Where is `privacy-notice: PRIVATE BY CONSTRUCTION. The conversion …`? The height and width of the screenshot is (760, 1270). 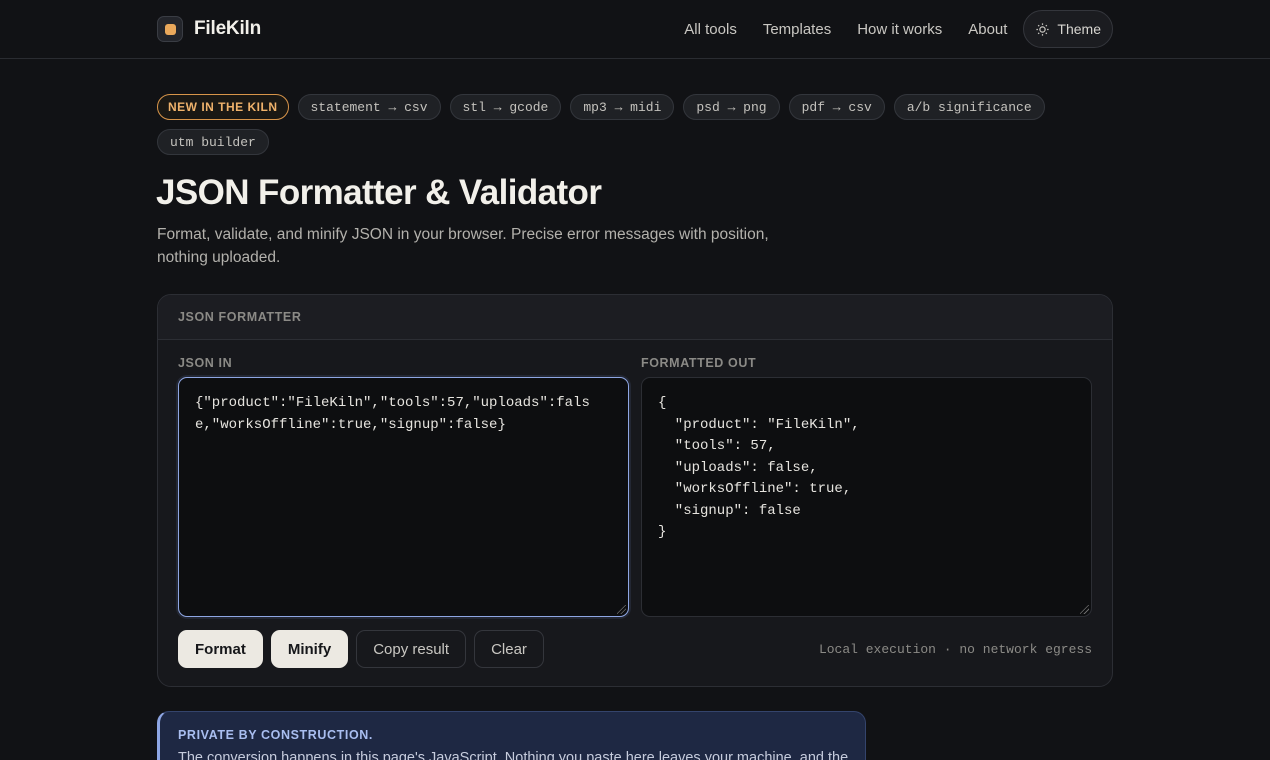 privacy-notice: PRIVATE BY CONSTRUCTION. The conversion … is located at coordinates (511, 735).